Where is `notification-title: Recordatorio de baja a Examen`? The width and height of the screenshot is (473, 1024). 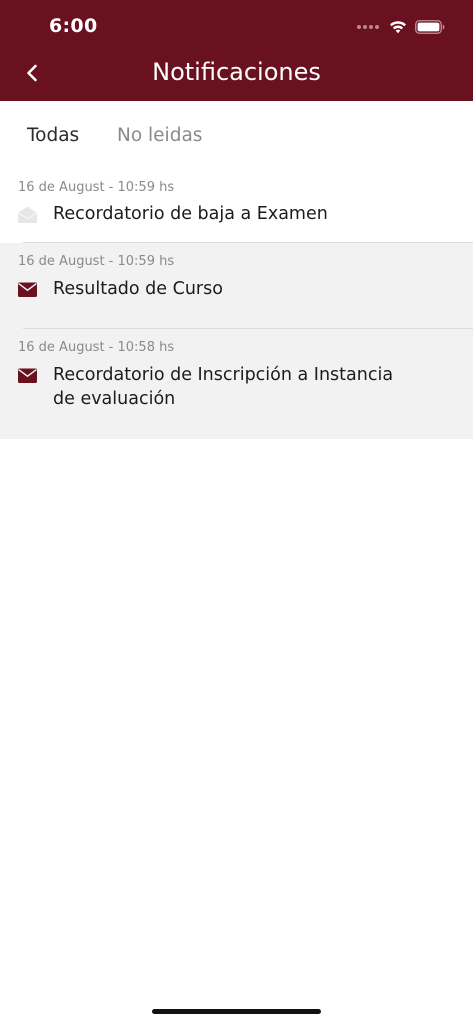
notification-title: Recordatorio de baja a Examen is located at coordinates (190, 214).